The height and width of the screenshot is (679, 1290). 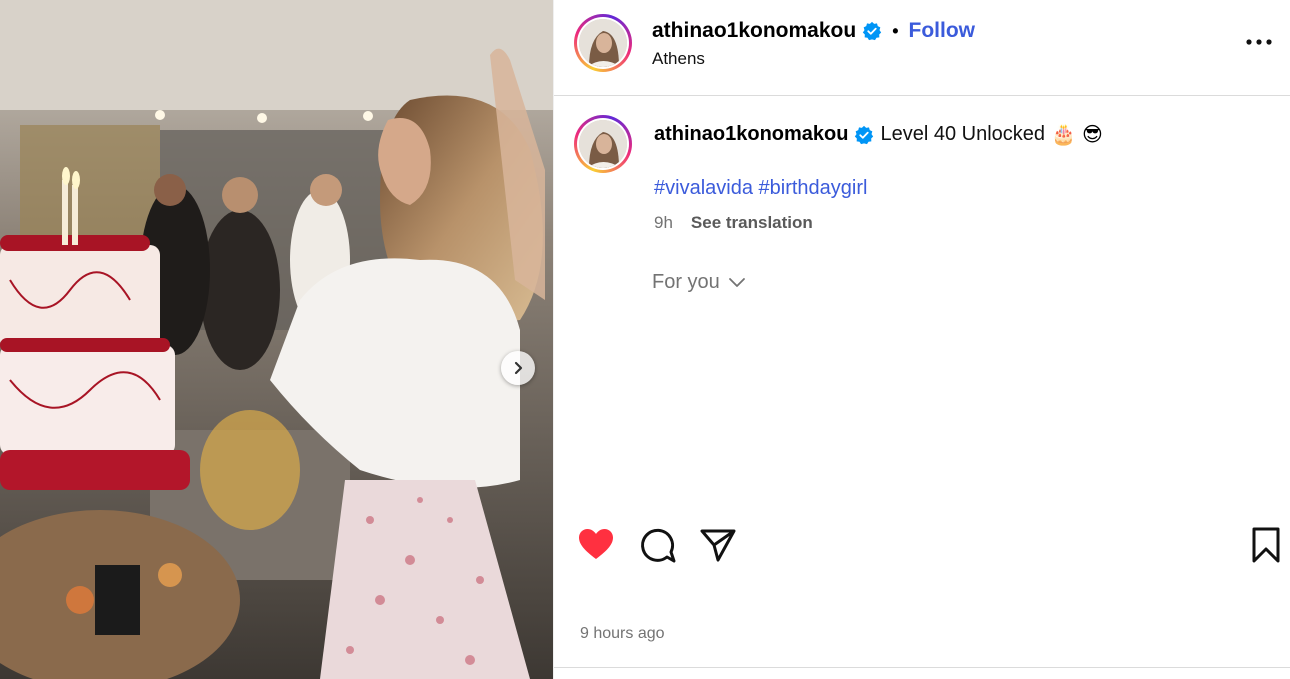 I want to click on hashtags: #vivalavida #birthdaygirl, so click(x=760, y=188).